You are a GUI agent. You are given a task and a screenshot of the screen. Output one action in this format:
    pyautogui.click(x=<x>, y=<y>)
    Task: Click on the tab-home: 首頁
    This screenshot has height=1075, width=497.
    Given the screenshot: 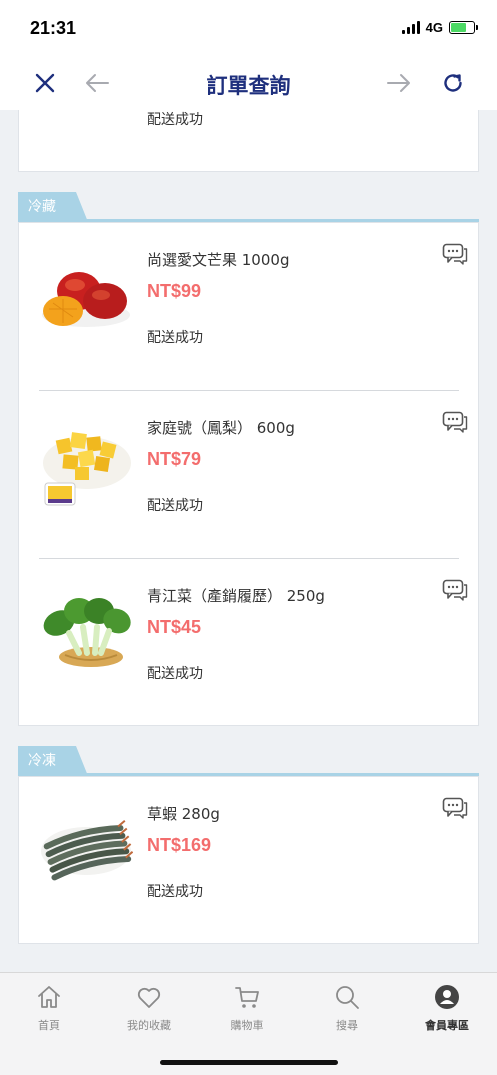 What is the action you would take?
    pyautogui.click(x=49, y=1008)
    